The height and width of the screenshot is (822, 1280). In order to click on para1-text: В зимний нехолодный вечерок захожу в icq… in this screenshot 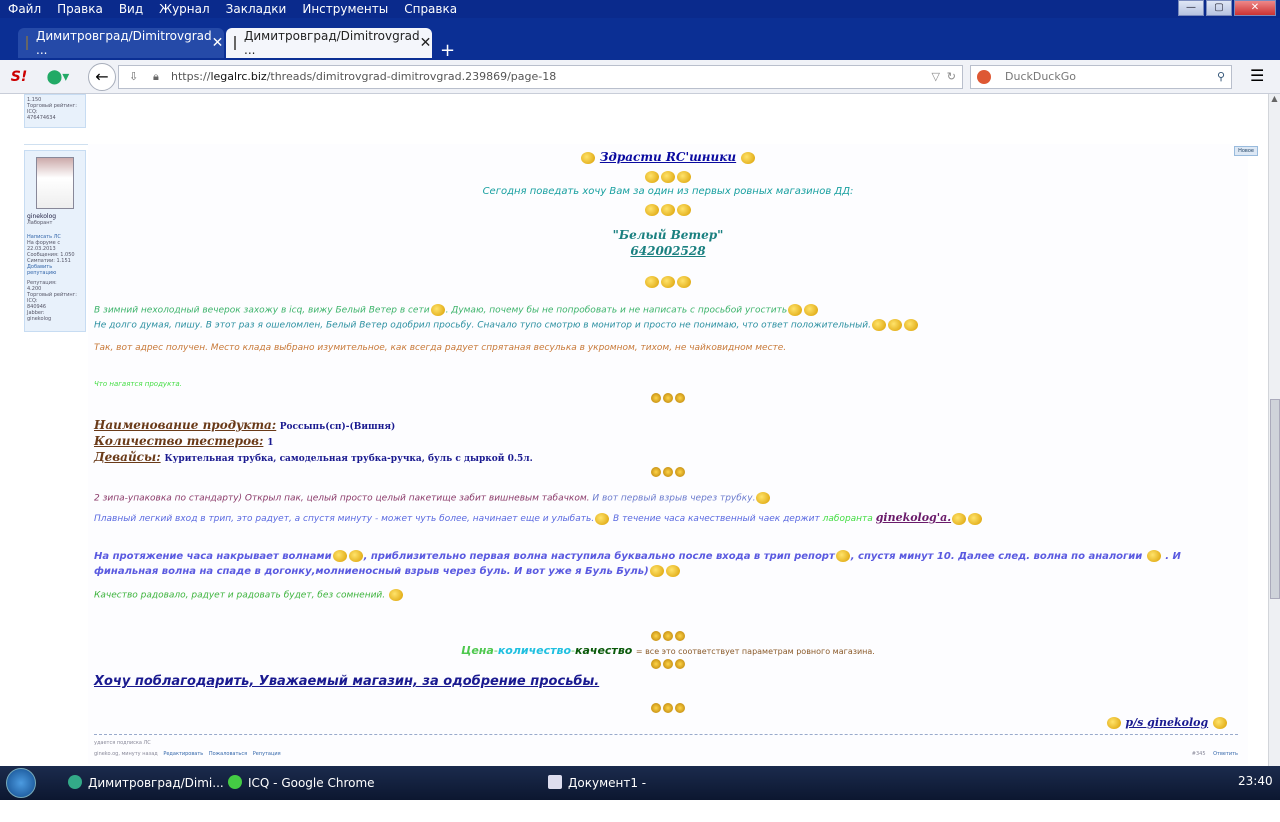, I will do `click(262, 310)`.